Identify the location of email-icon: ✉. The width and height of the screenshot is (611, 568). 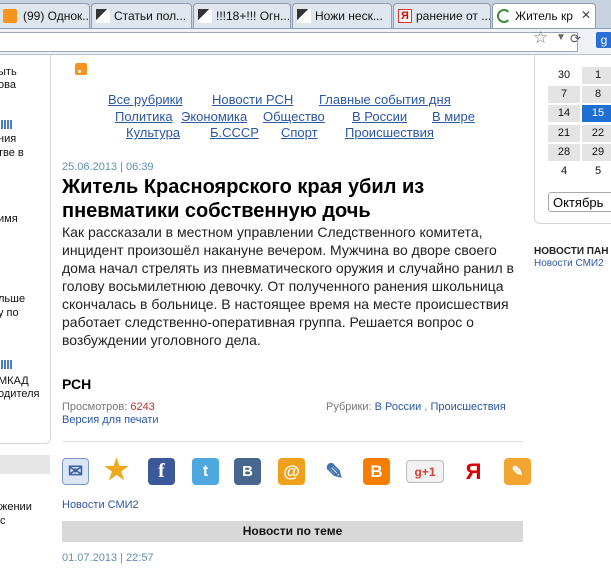
(75, 471).